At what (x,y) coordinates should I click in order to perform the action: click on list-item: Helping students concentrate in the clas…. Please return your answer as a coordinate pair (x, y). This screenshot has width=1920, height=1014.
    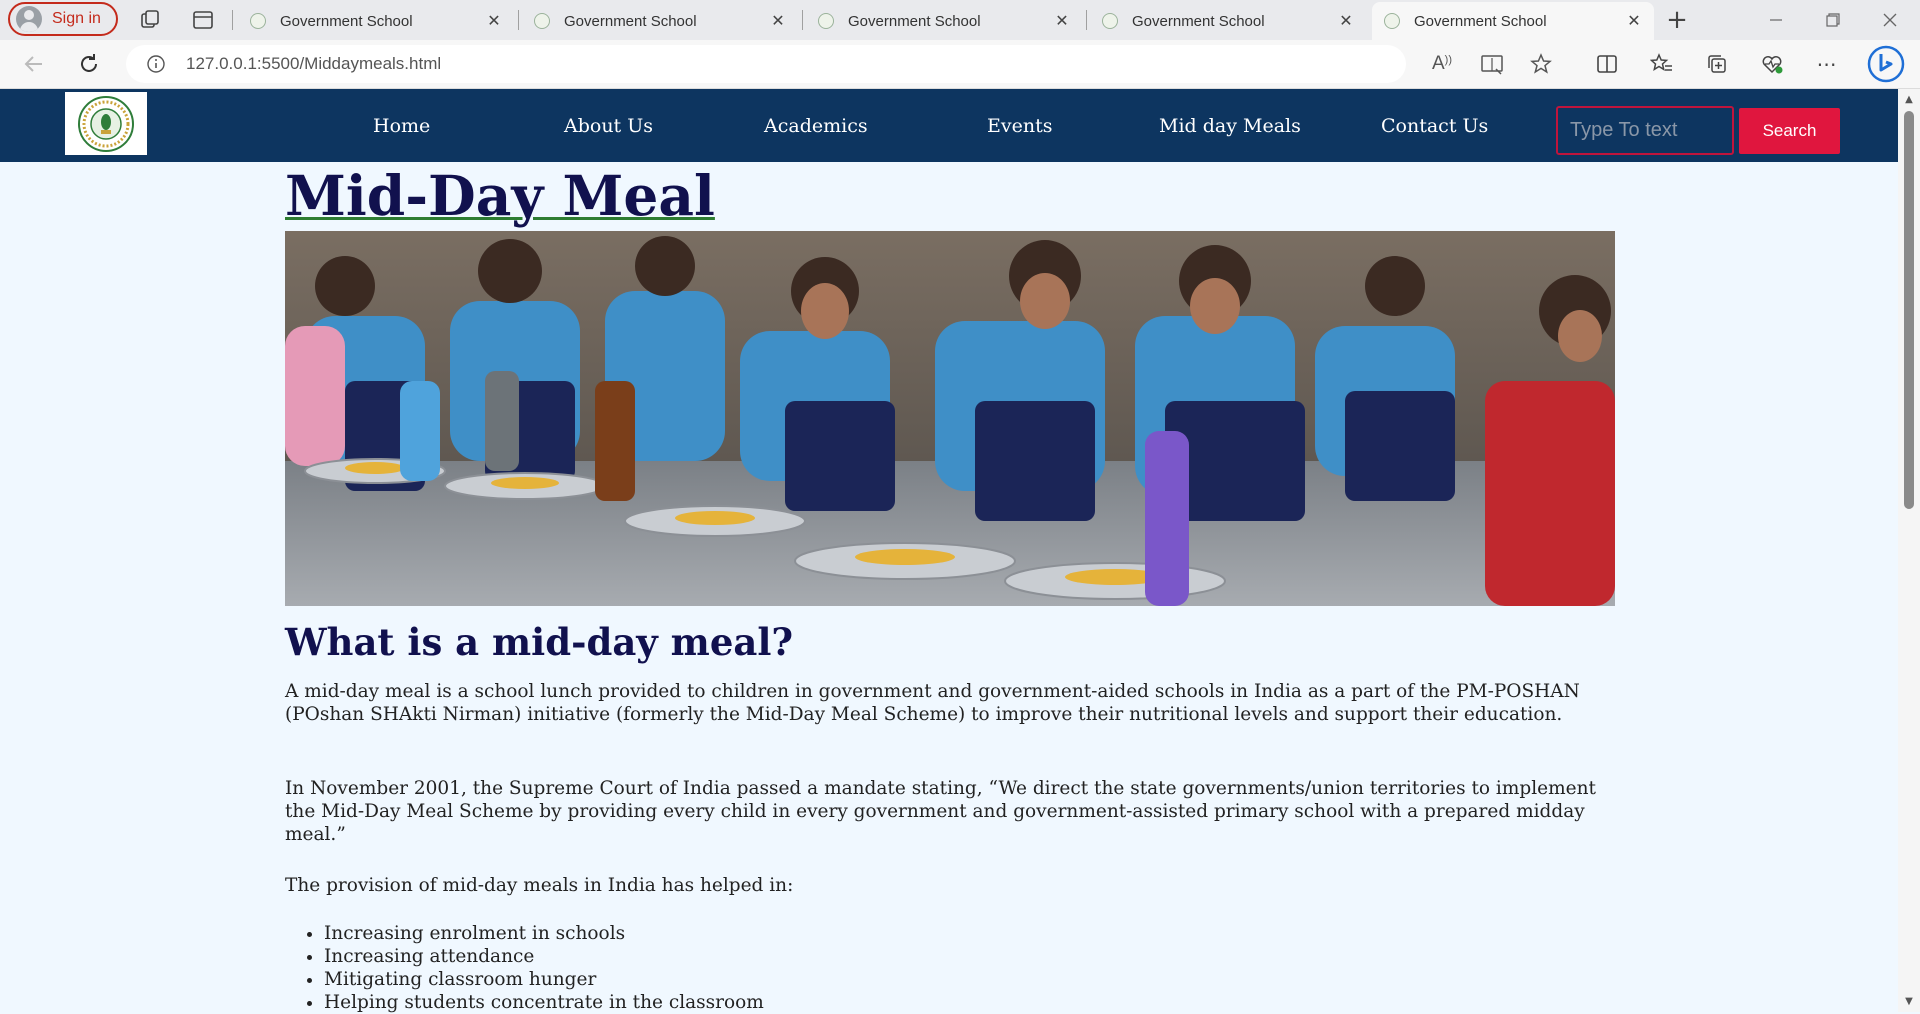
    Looking at the image, I should click on (544, 1002).